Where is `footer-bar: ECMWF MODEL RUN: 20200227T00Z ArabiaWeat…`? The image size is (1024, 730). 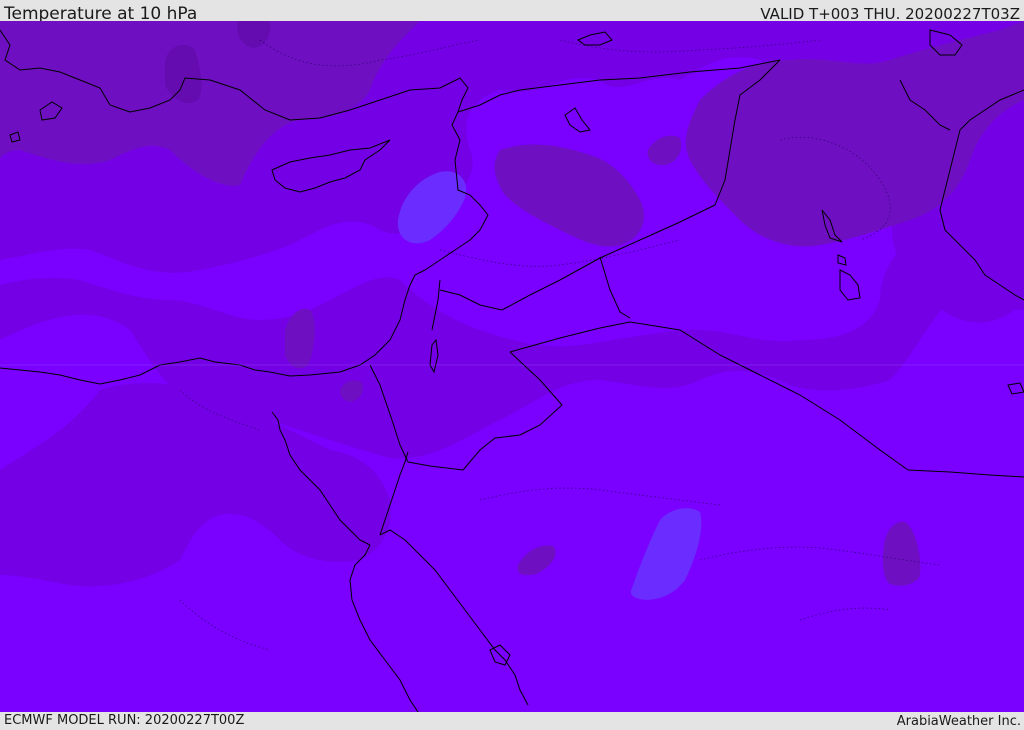
footer-bar: ECMWF MODEL RUN: 20200227T00Z ArabiaWeat… is located at coordinates (512, 720).